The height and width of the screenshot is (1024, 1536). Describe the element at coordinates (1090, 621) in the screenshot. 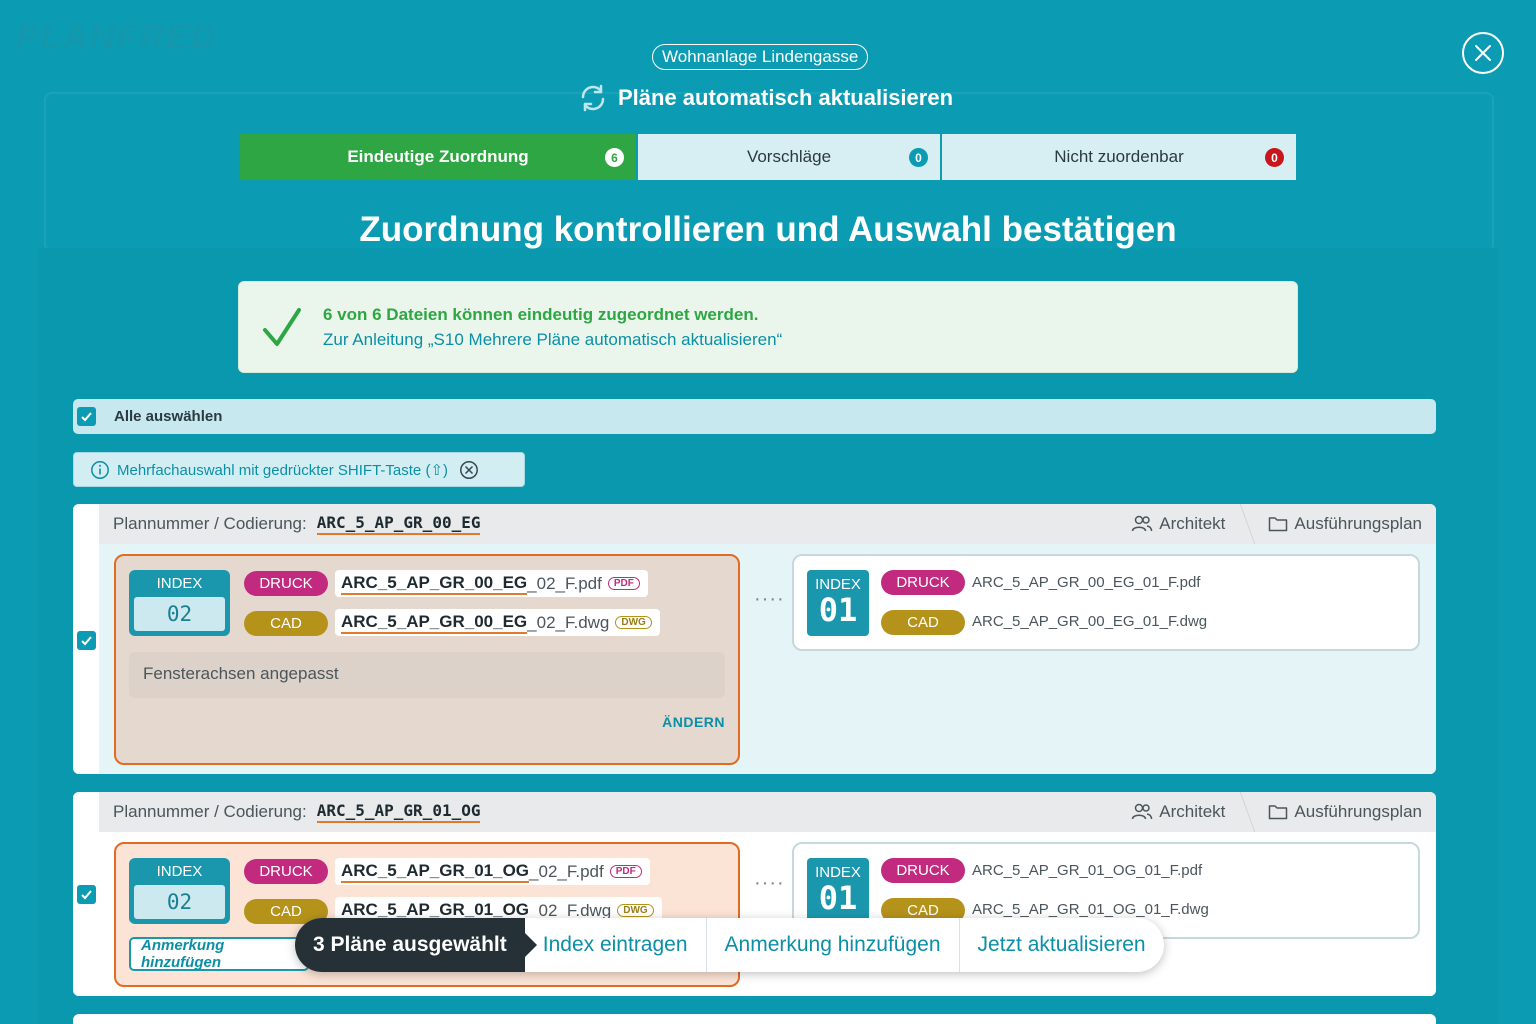

I see `old-cad-file: ARC_5_AP_GR_00_EG_01_F.dwg` at that location.